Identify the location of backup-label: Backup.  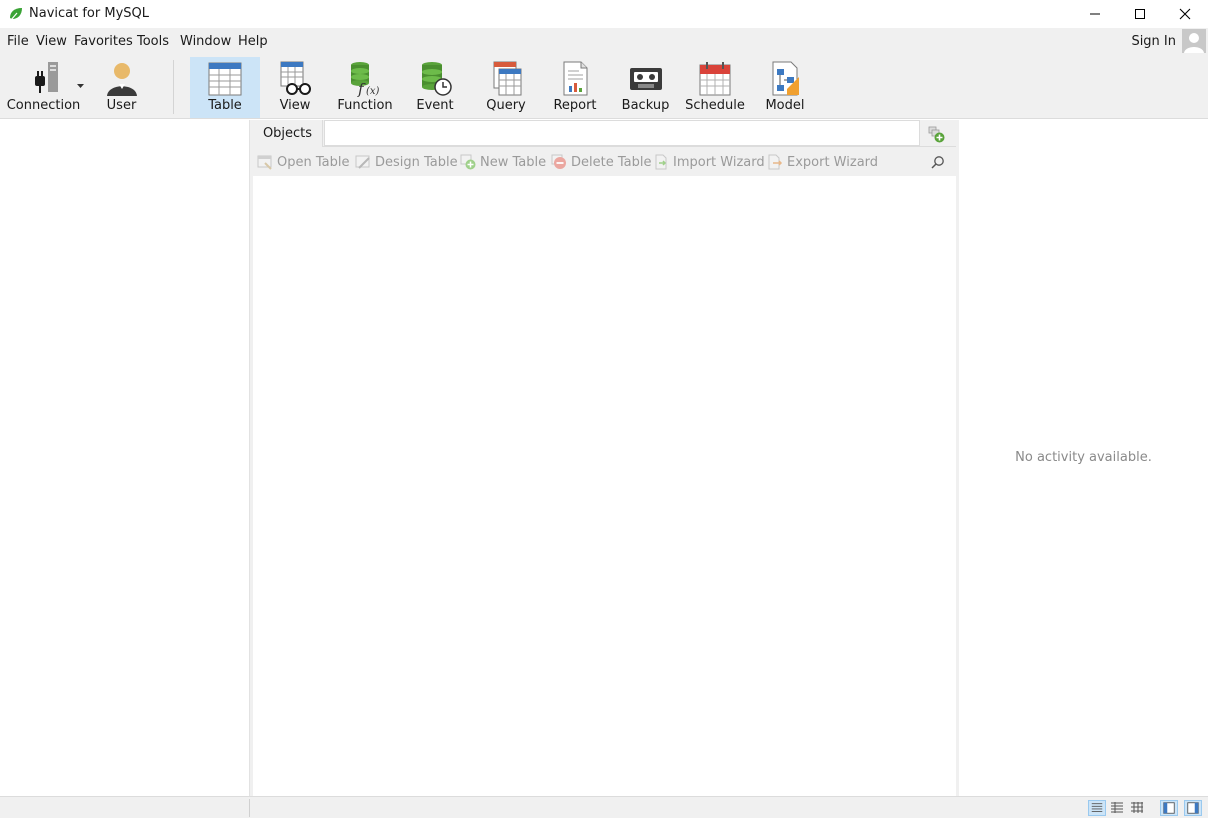
(645, 105).